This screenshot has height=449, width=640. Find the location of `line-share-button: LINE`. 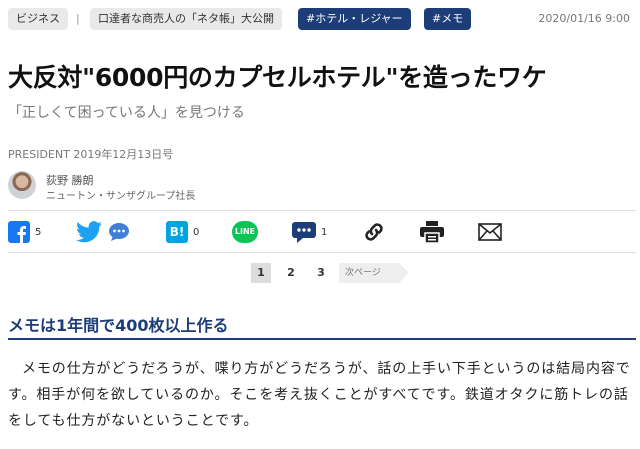

line-share-button: LINE is located at coordinates (245, 232).